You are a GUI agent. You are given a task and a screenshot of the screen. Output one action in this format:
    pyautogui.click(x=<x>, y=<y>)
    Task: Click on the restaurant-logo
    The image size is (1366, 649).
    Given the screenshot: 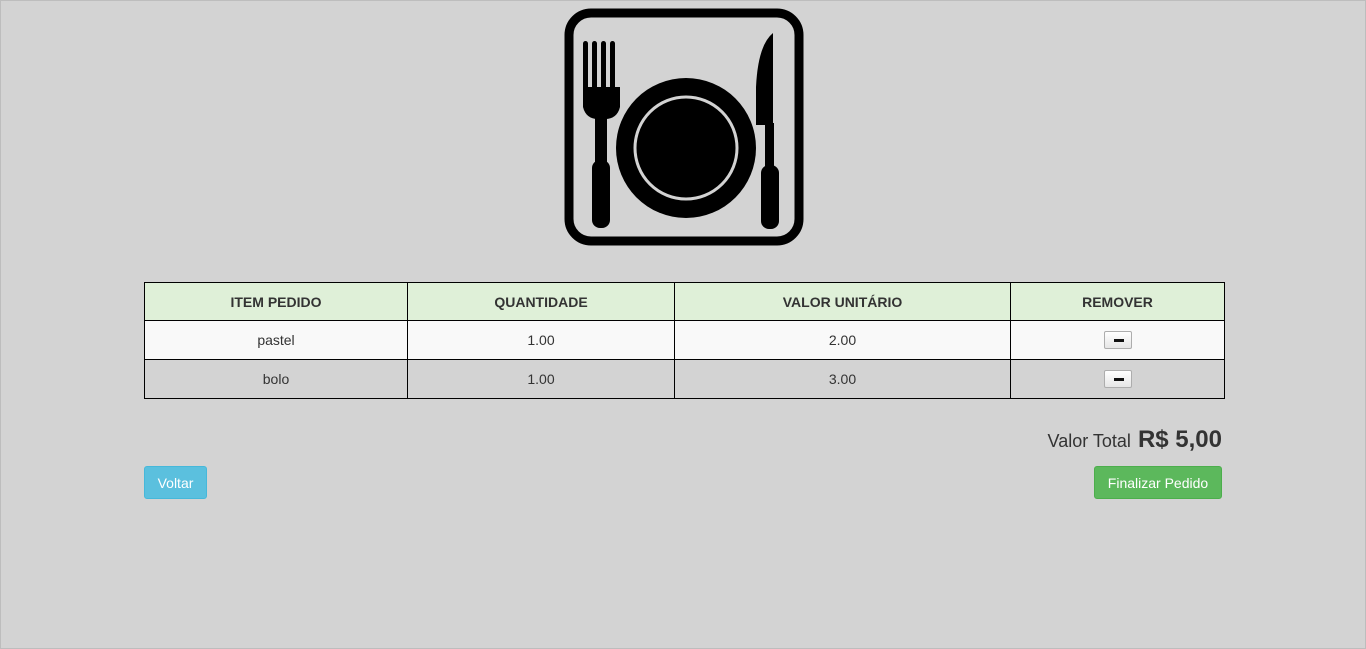 What is the action you would take?
    pyautogui.click(x=684, y=127)
    